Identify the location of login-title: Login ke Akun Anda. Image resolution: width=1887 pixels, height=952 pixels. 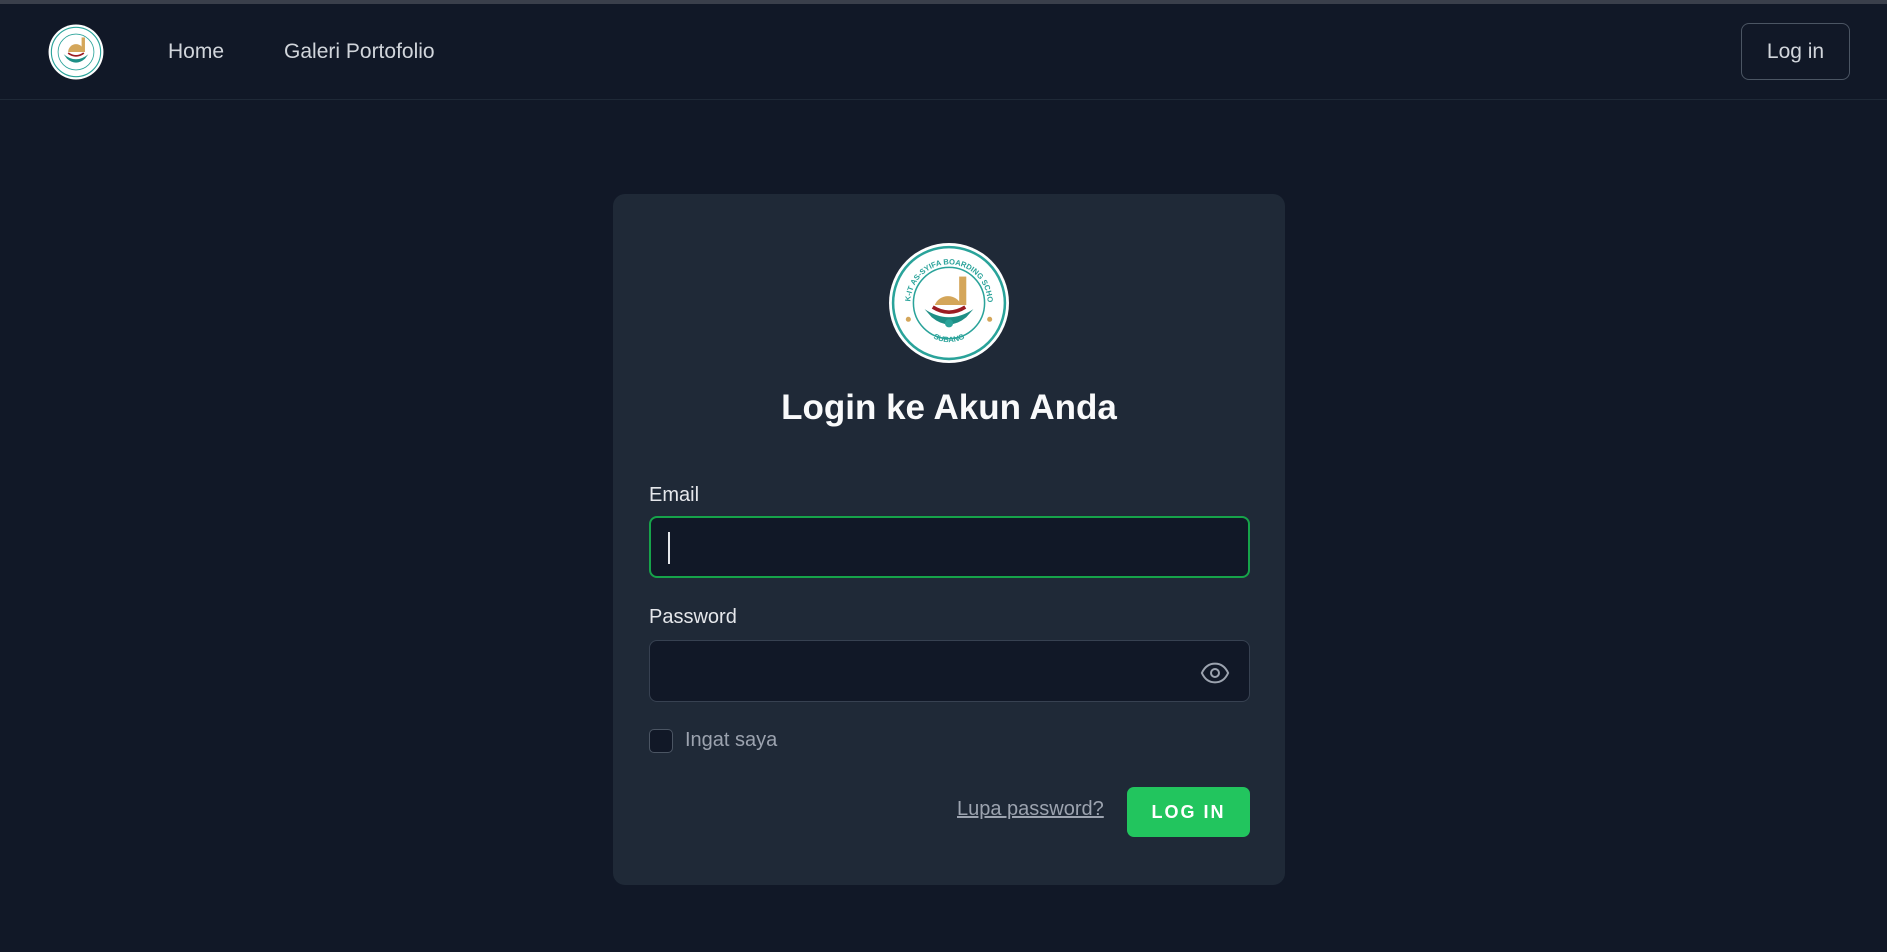
(949, 407).